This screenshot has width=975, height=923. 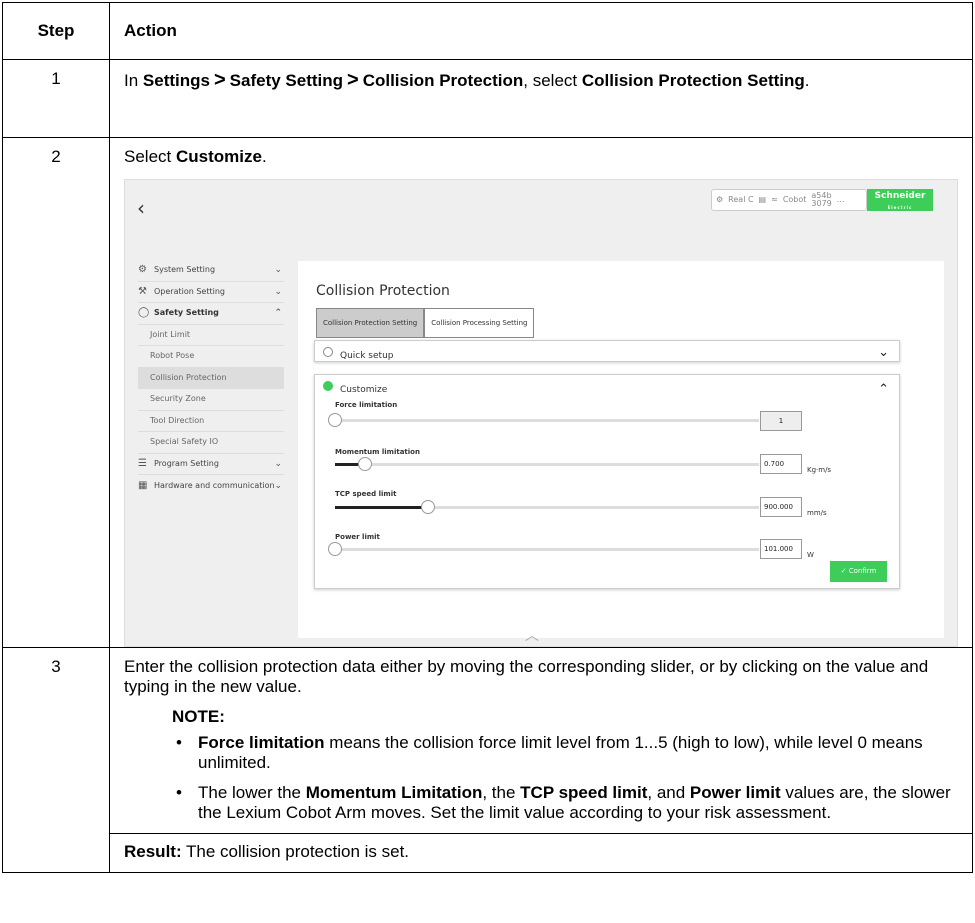 What do you see at coordinates (383, 291) in the screenshot?
I see `page-title: Collision Protection` at bounding box center [383, 291].